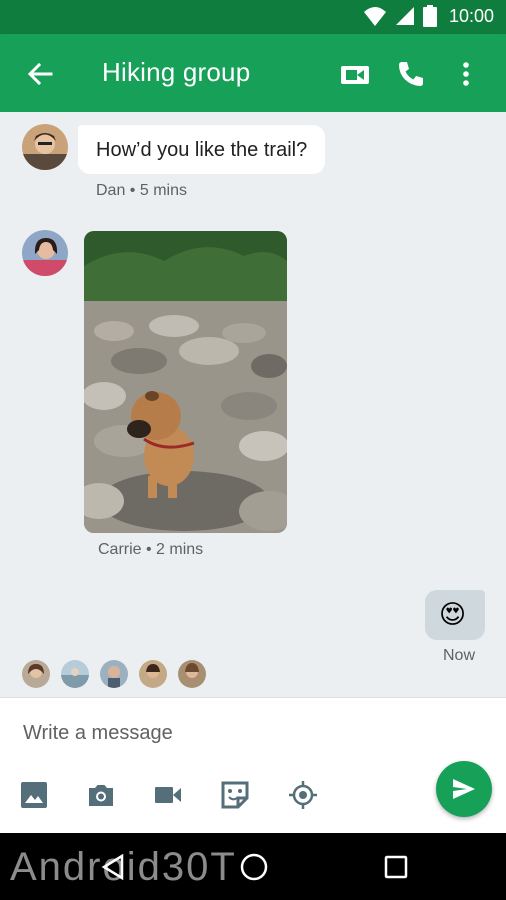 This screenshot has width=506, height=900. Describe the element at coordinates (34, 795) in the screenshot. I see `image-icon` at that location.